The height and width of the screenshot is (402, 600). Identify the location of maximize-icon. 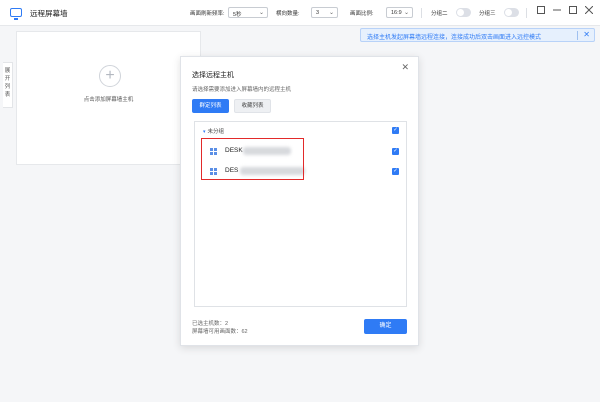
(573, 10).